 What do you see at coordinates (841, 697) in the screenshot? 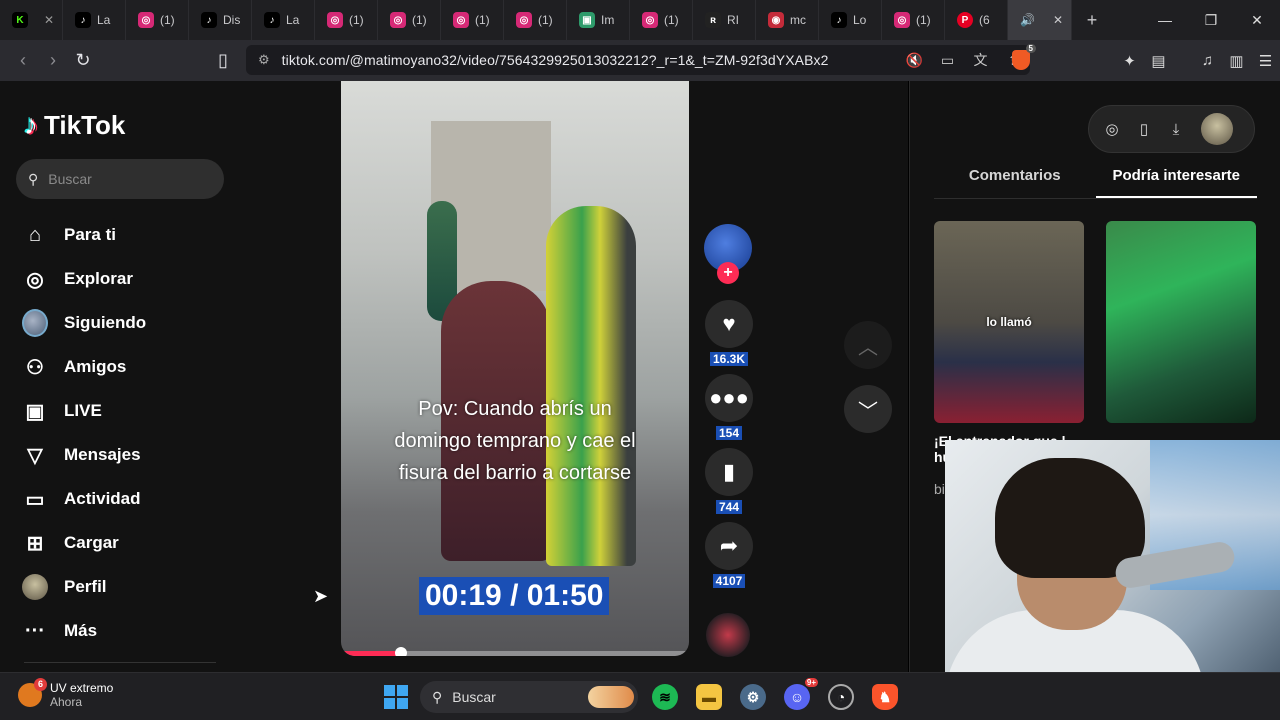
I see `obs-icon: ◔` at bounding box center [841, 697].